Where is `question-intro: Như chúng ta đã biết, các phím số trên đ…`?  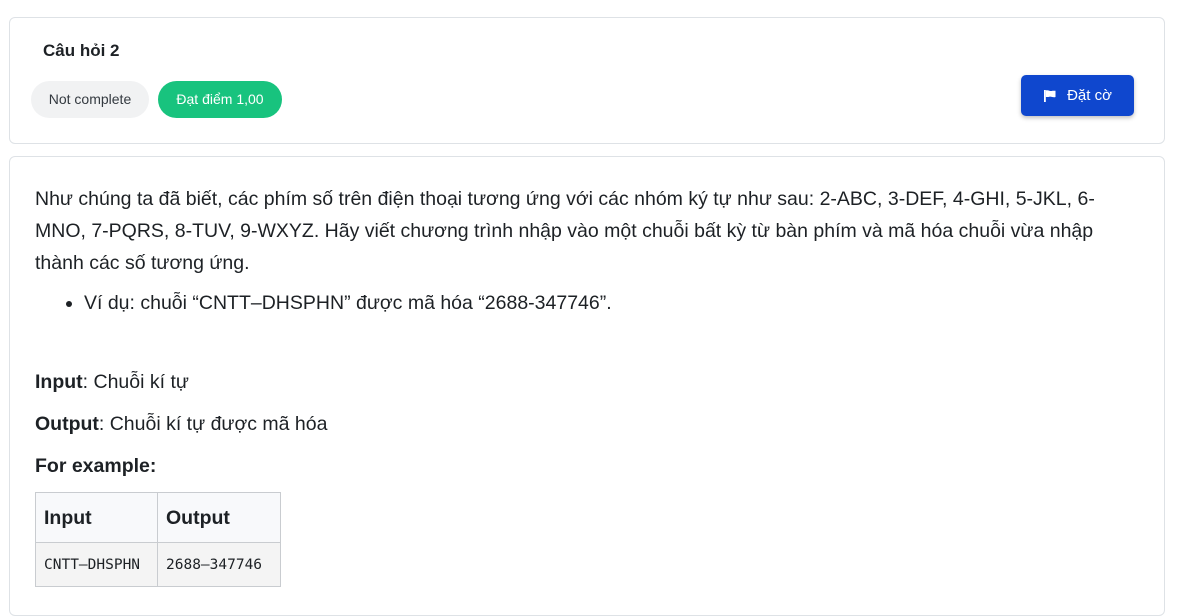
question-intro: Như chúng ta đã biết, các phím số trên đ… is located at coordinates (565, 231).